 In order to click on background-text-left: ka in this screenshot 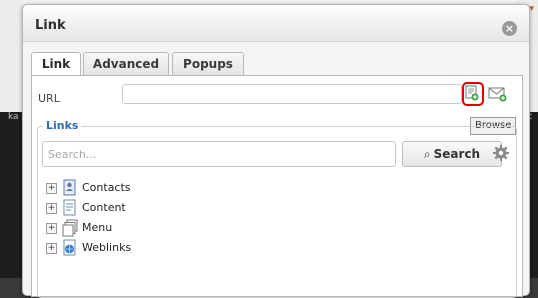, I will do `click(13, 117)`.